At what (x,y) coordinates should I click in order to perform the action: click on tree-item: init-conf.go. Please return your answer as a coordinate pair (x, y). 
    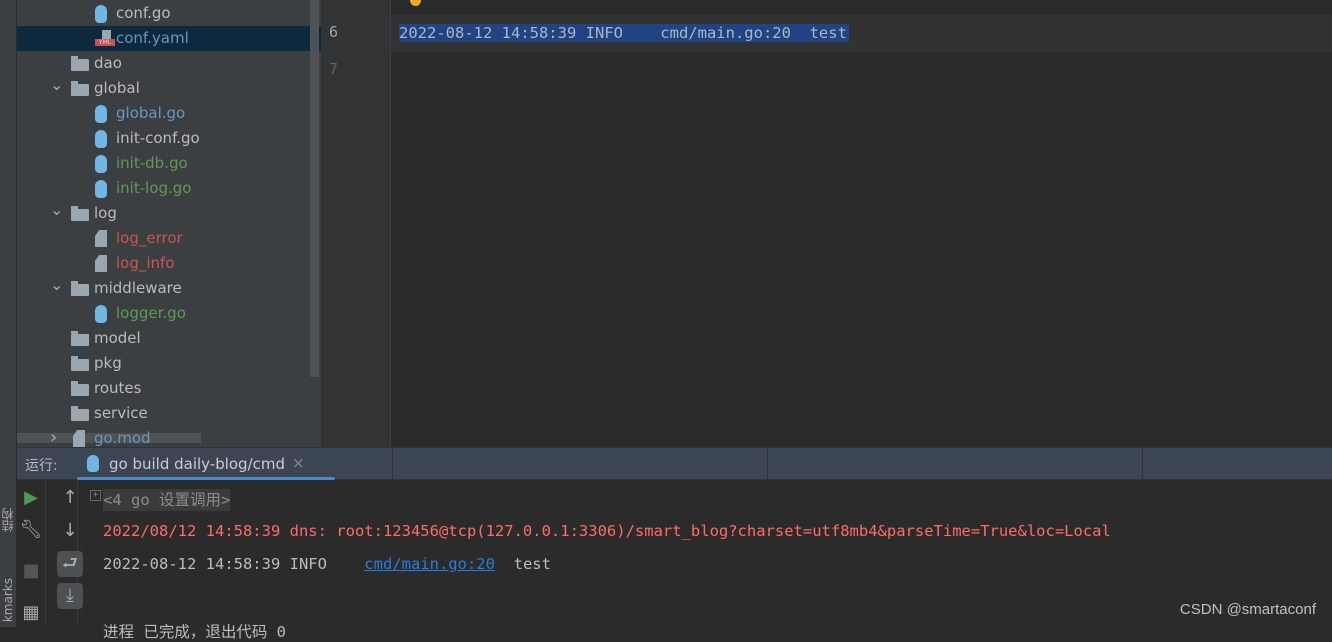
    Looking at the image, I should click on (169, 138).